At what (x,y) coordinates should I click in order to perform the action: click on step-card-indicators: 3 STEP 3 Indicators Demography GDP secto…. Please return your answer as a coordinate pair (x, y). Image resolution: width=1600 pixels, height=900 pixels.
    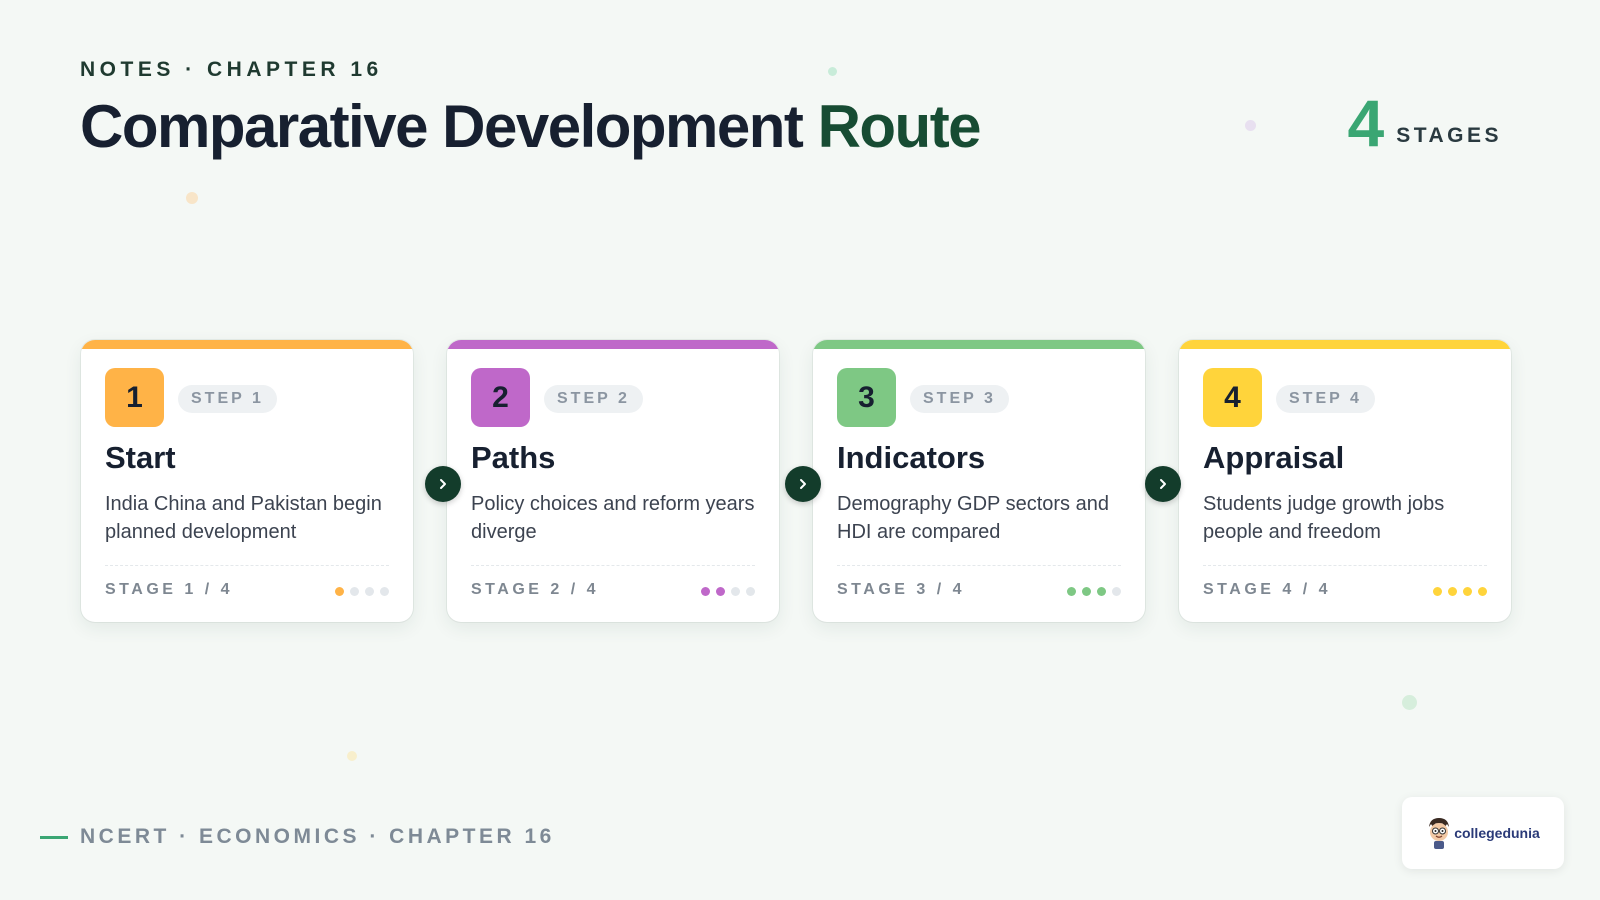
    Looking at the image, I should click on (979, 481).